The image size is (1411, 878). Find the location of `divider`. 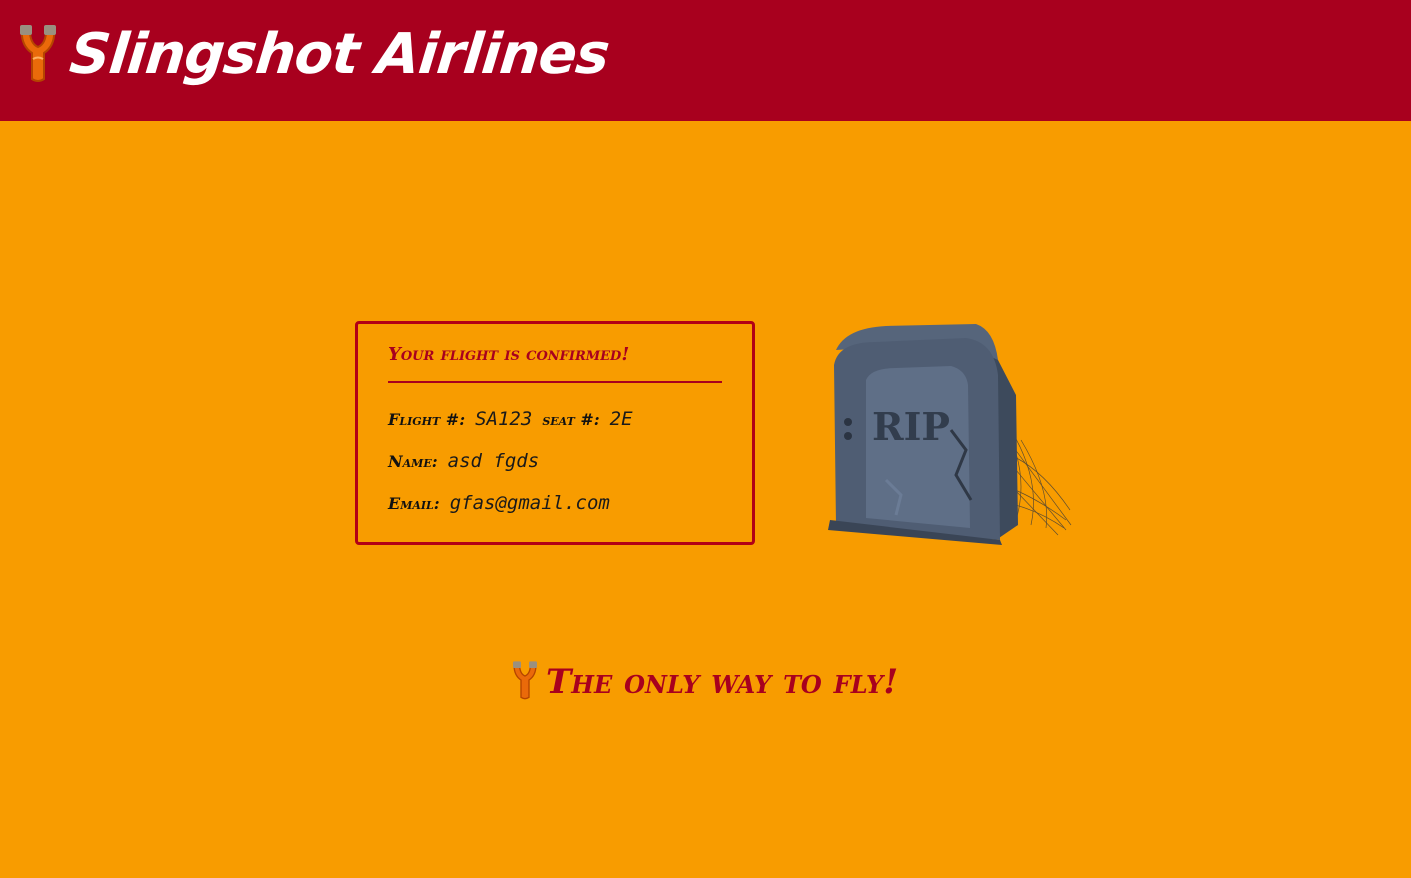

divider is located at coordinates (555, 382).